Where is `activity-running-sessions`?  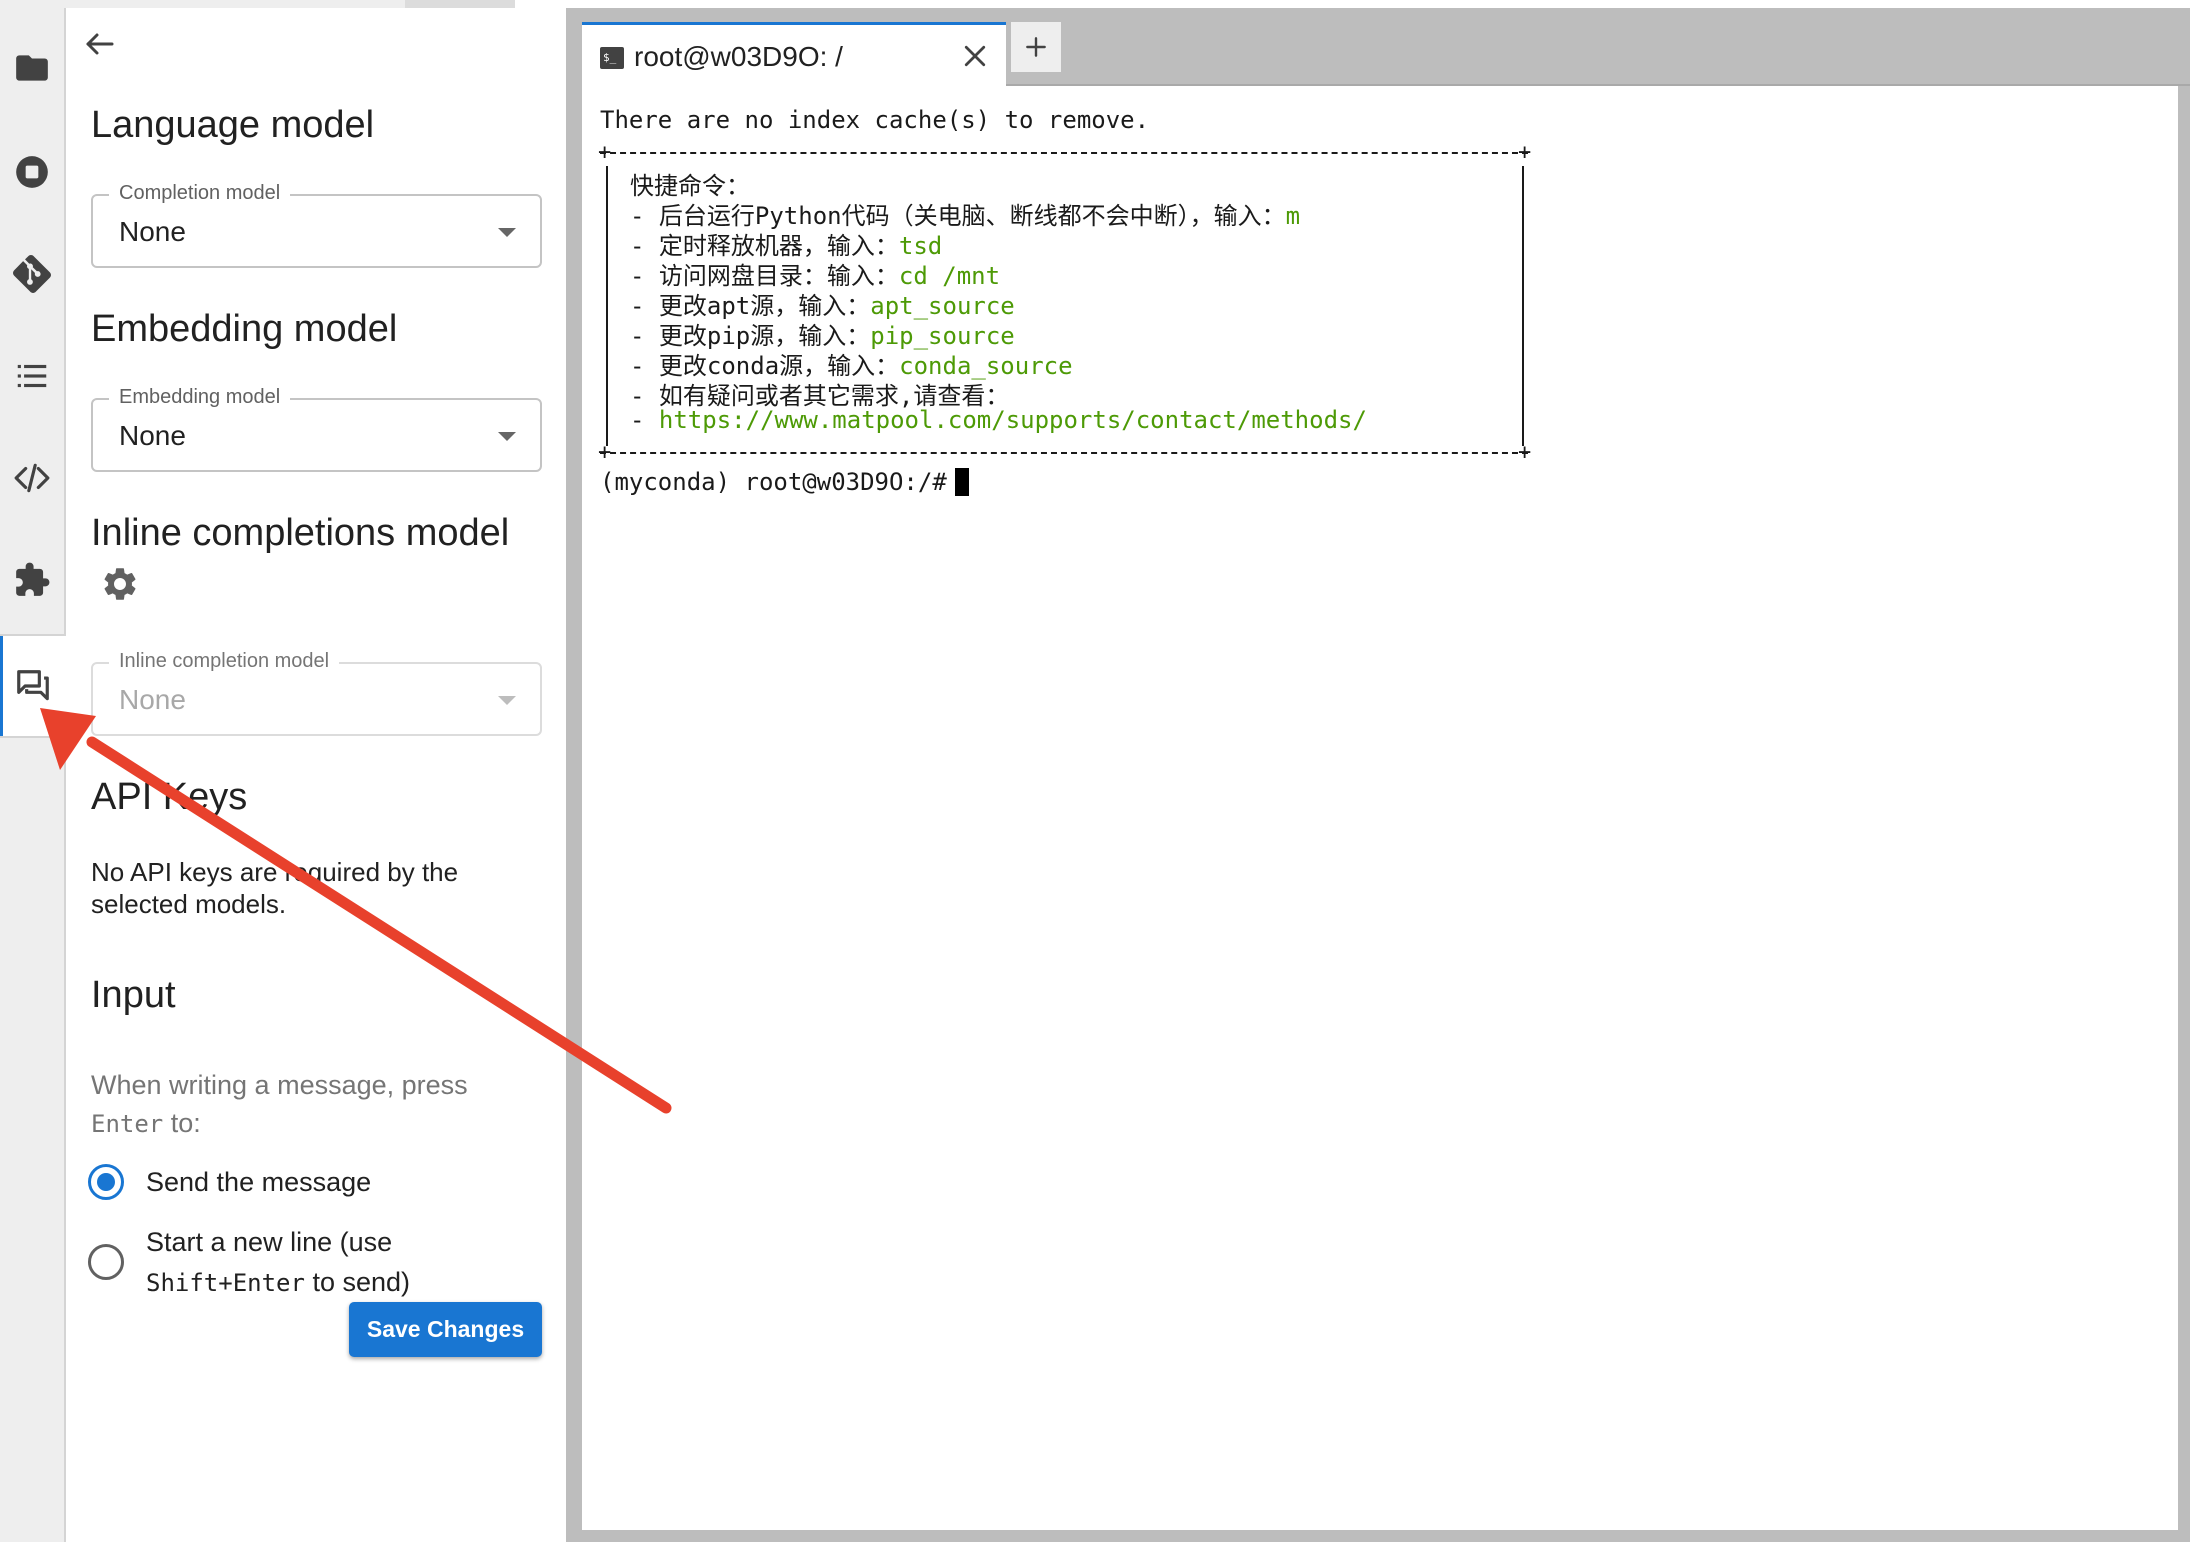 activity-running-sessions is located at coordinates (32, 172).